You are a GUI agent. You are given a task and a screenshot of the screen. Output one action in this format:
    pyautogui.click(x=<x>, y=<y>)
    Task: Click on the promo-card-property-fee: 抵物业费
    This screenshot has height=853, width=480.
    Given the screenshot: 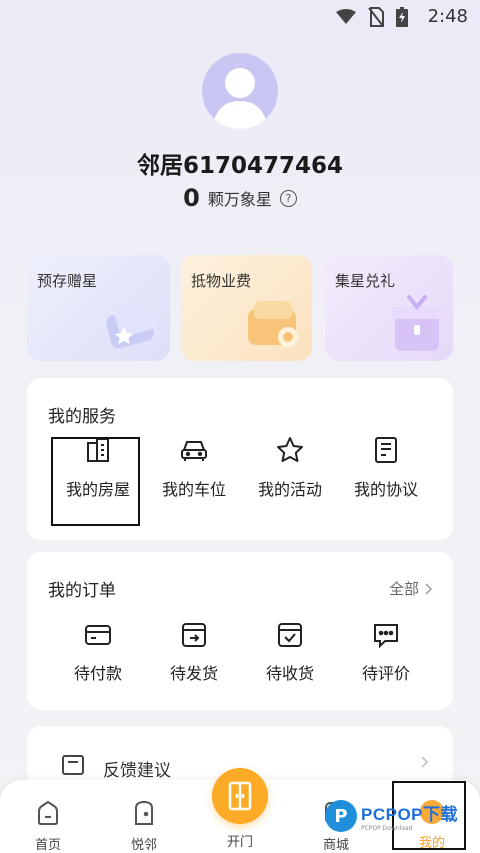 What is the action you would take?
    pyautogui.click(x=246, y=308)
    